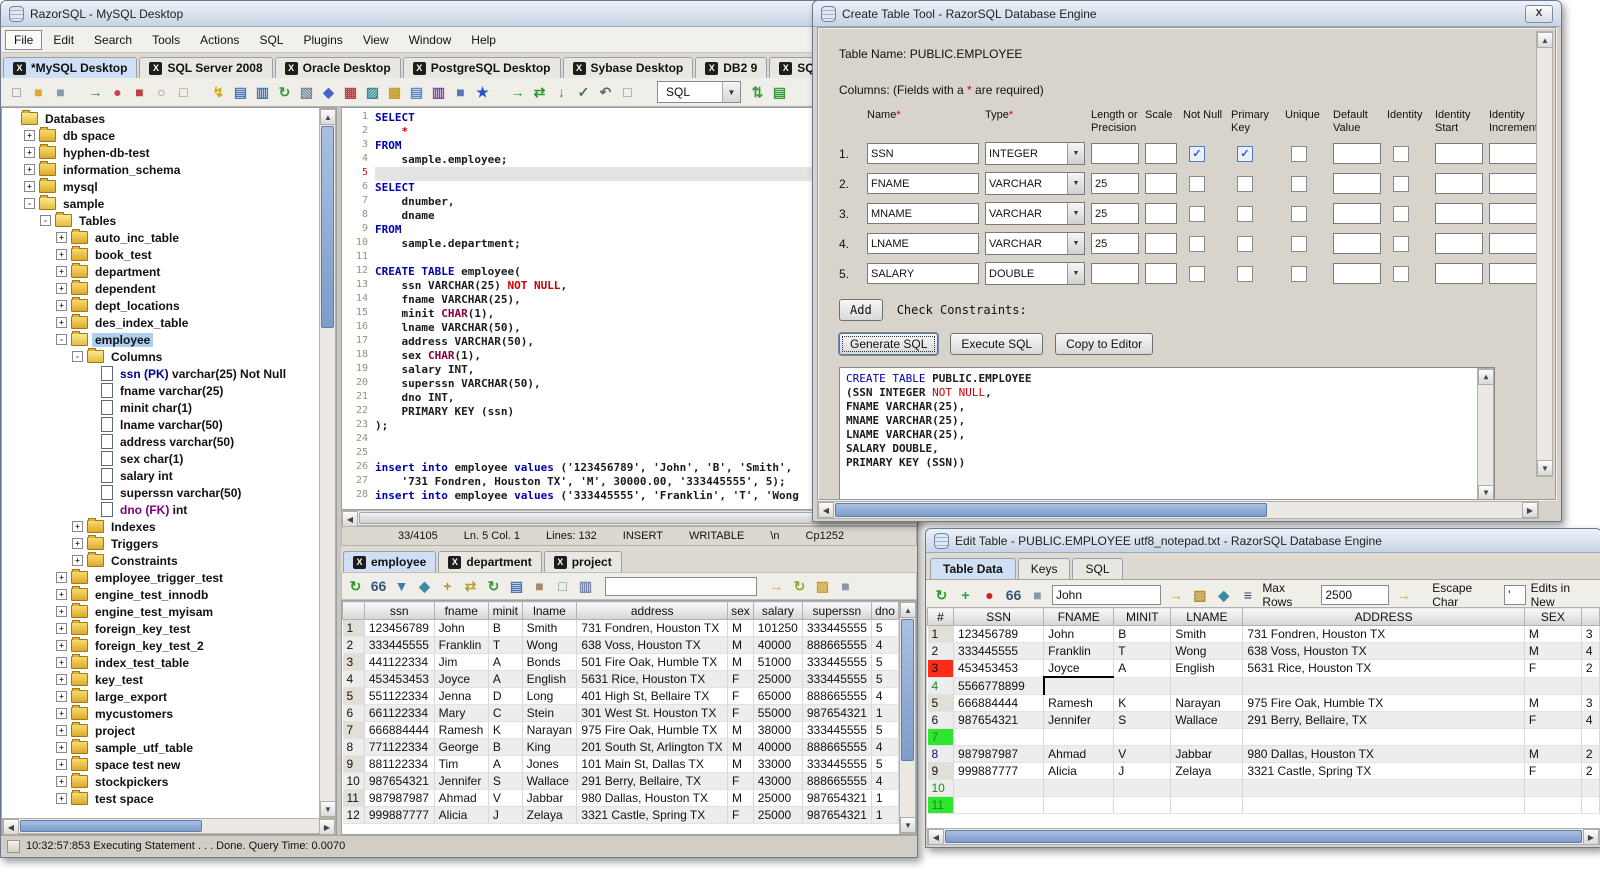 The height and width of the screenshot is (882, 1600). Describe the element at coordinates (885, 679) in the screenshot. I see `cell: 5` at that location.